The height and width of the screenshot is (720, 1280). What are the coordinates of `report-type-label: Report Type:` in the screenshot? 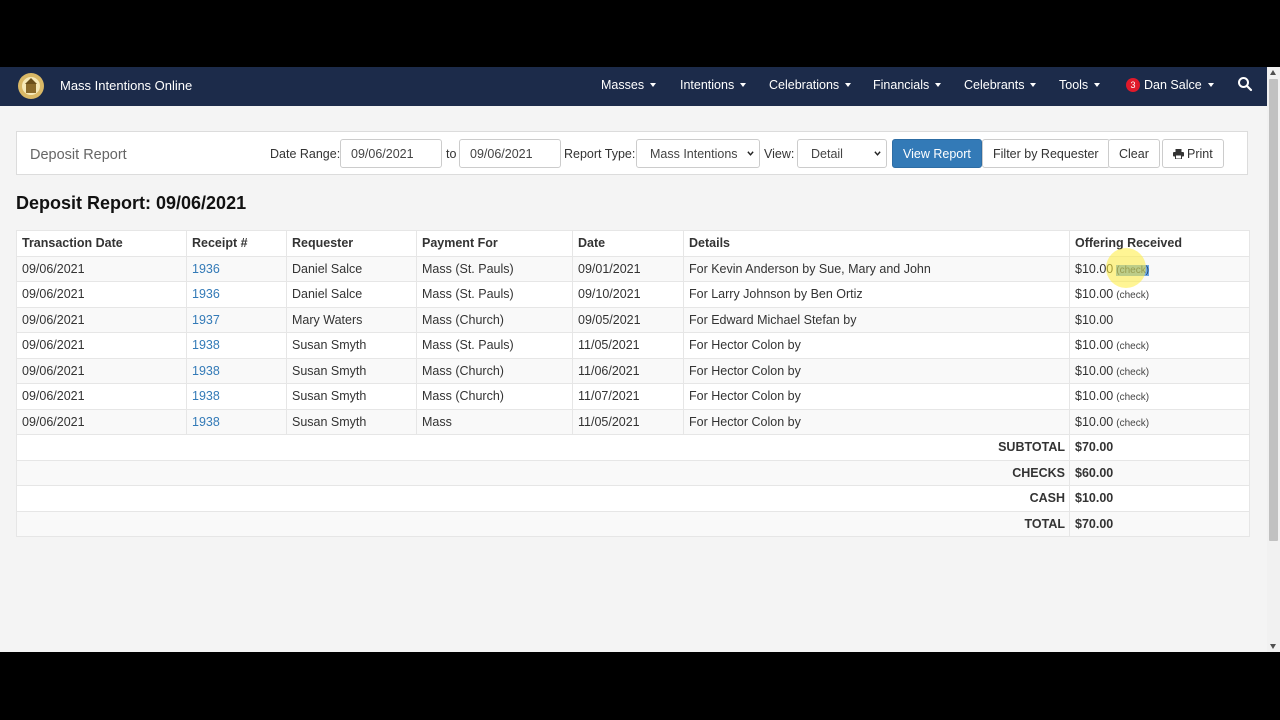 It's located at (600, 154).